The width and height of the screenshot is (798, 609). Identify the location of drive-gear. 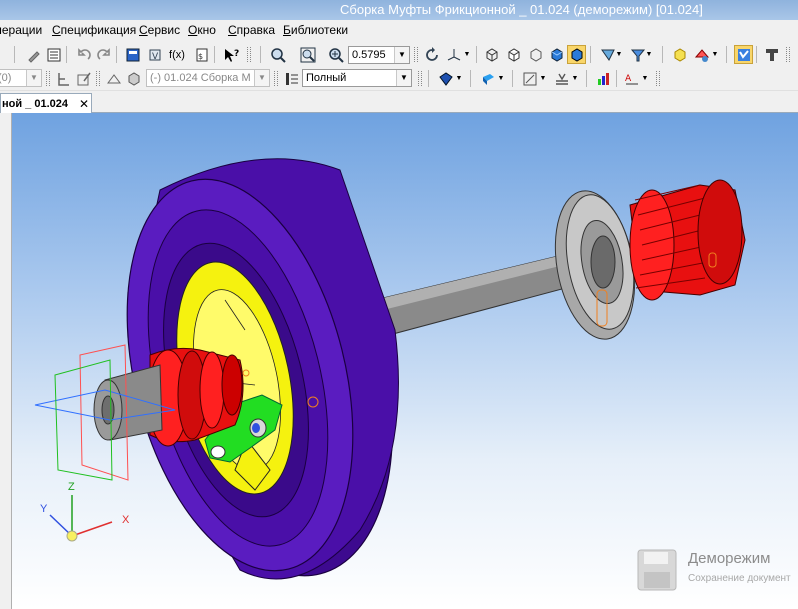
(687, 240).